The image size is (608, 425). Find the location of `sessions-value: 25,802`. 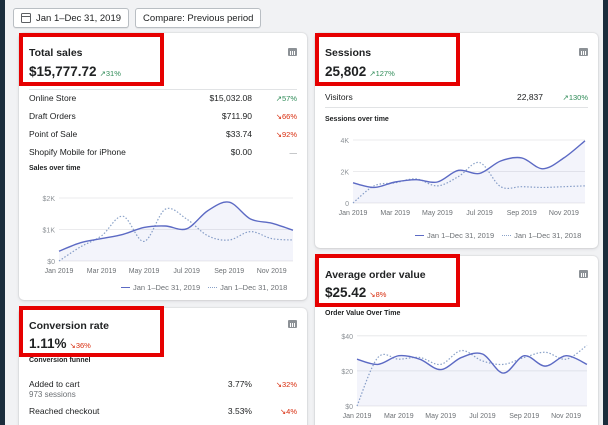

sessions-value: 25,802 is located at coordinates (346, 71).